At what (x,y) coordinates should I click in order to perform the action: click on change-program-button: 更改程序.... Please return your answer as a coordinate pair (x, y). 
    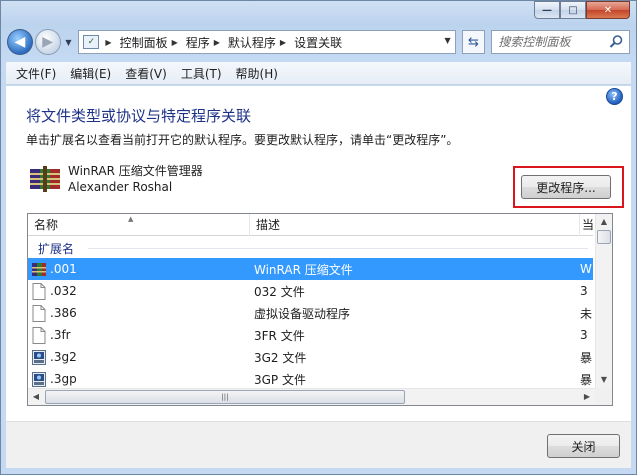
    Looking at the image, I should click on (566, 187).